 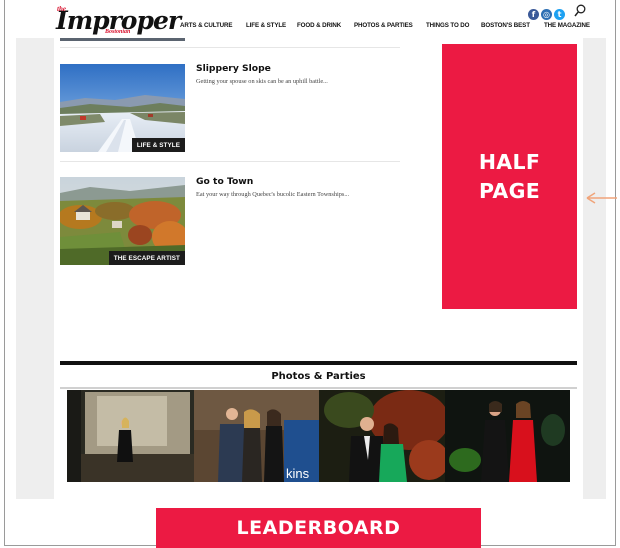 What do you see at coordinates (383, 25) in the screenshot?
I see `nav-photos-parties: PHOTOS & PARTIES` at bounding box center [383, 25].